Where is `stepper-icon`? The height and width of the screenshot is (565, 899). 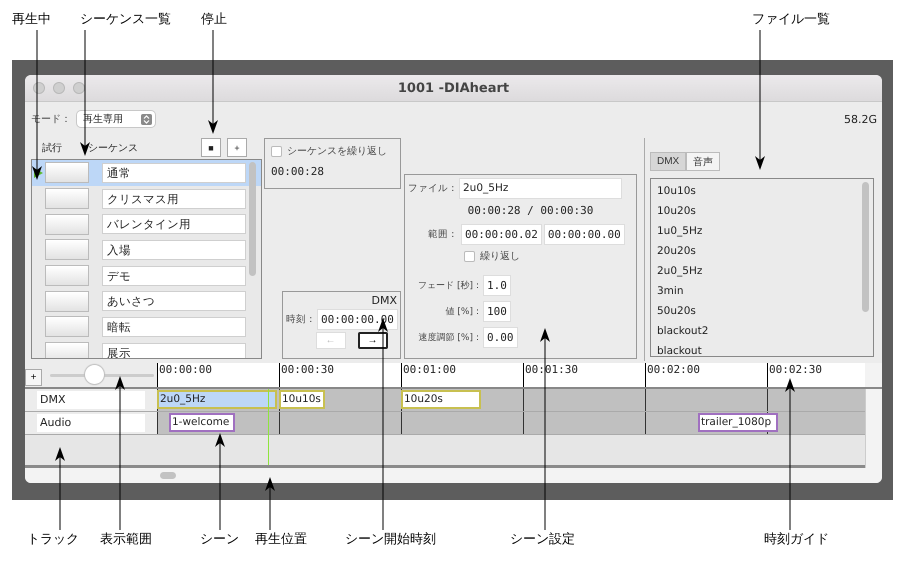
stepper-icon is located at coordinates (146, 119).